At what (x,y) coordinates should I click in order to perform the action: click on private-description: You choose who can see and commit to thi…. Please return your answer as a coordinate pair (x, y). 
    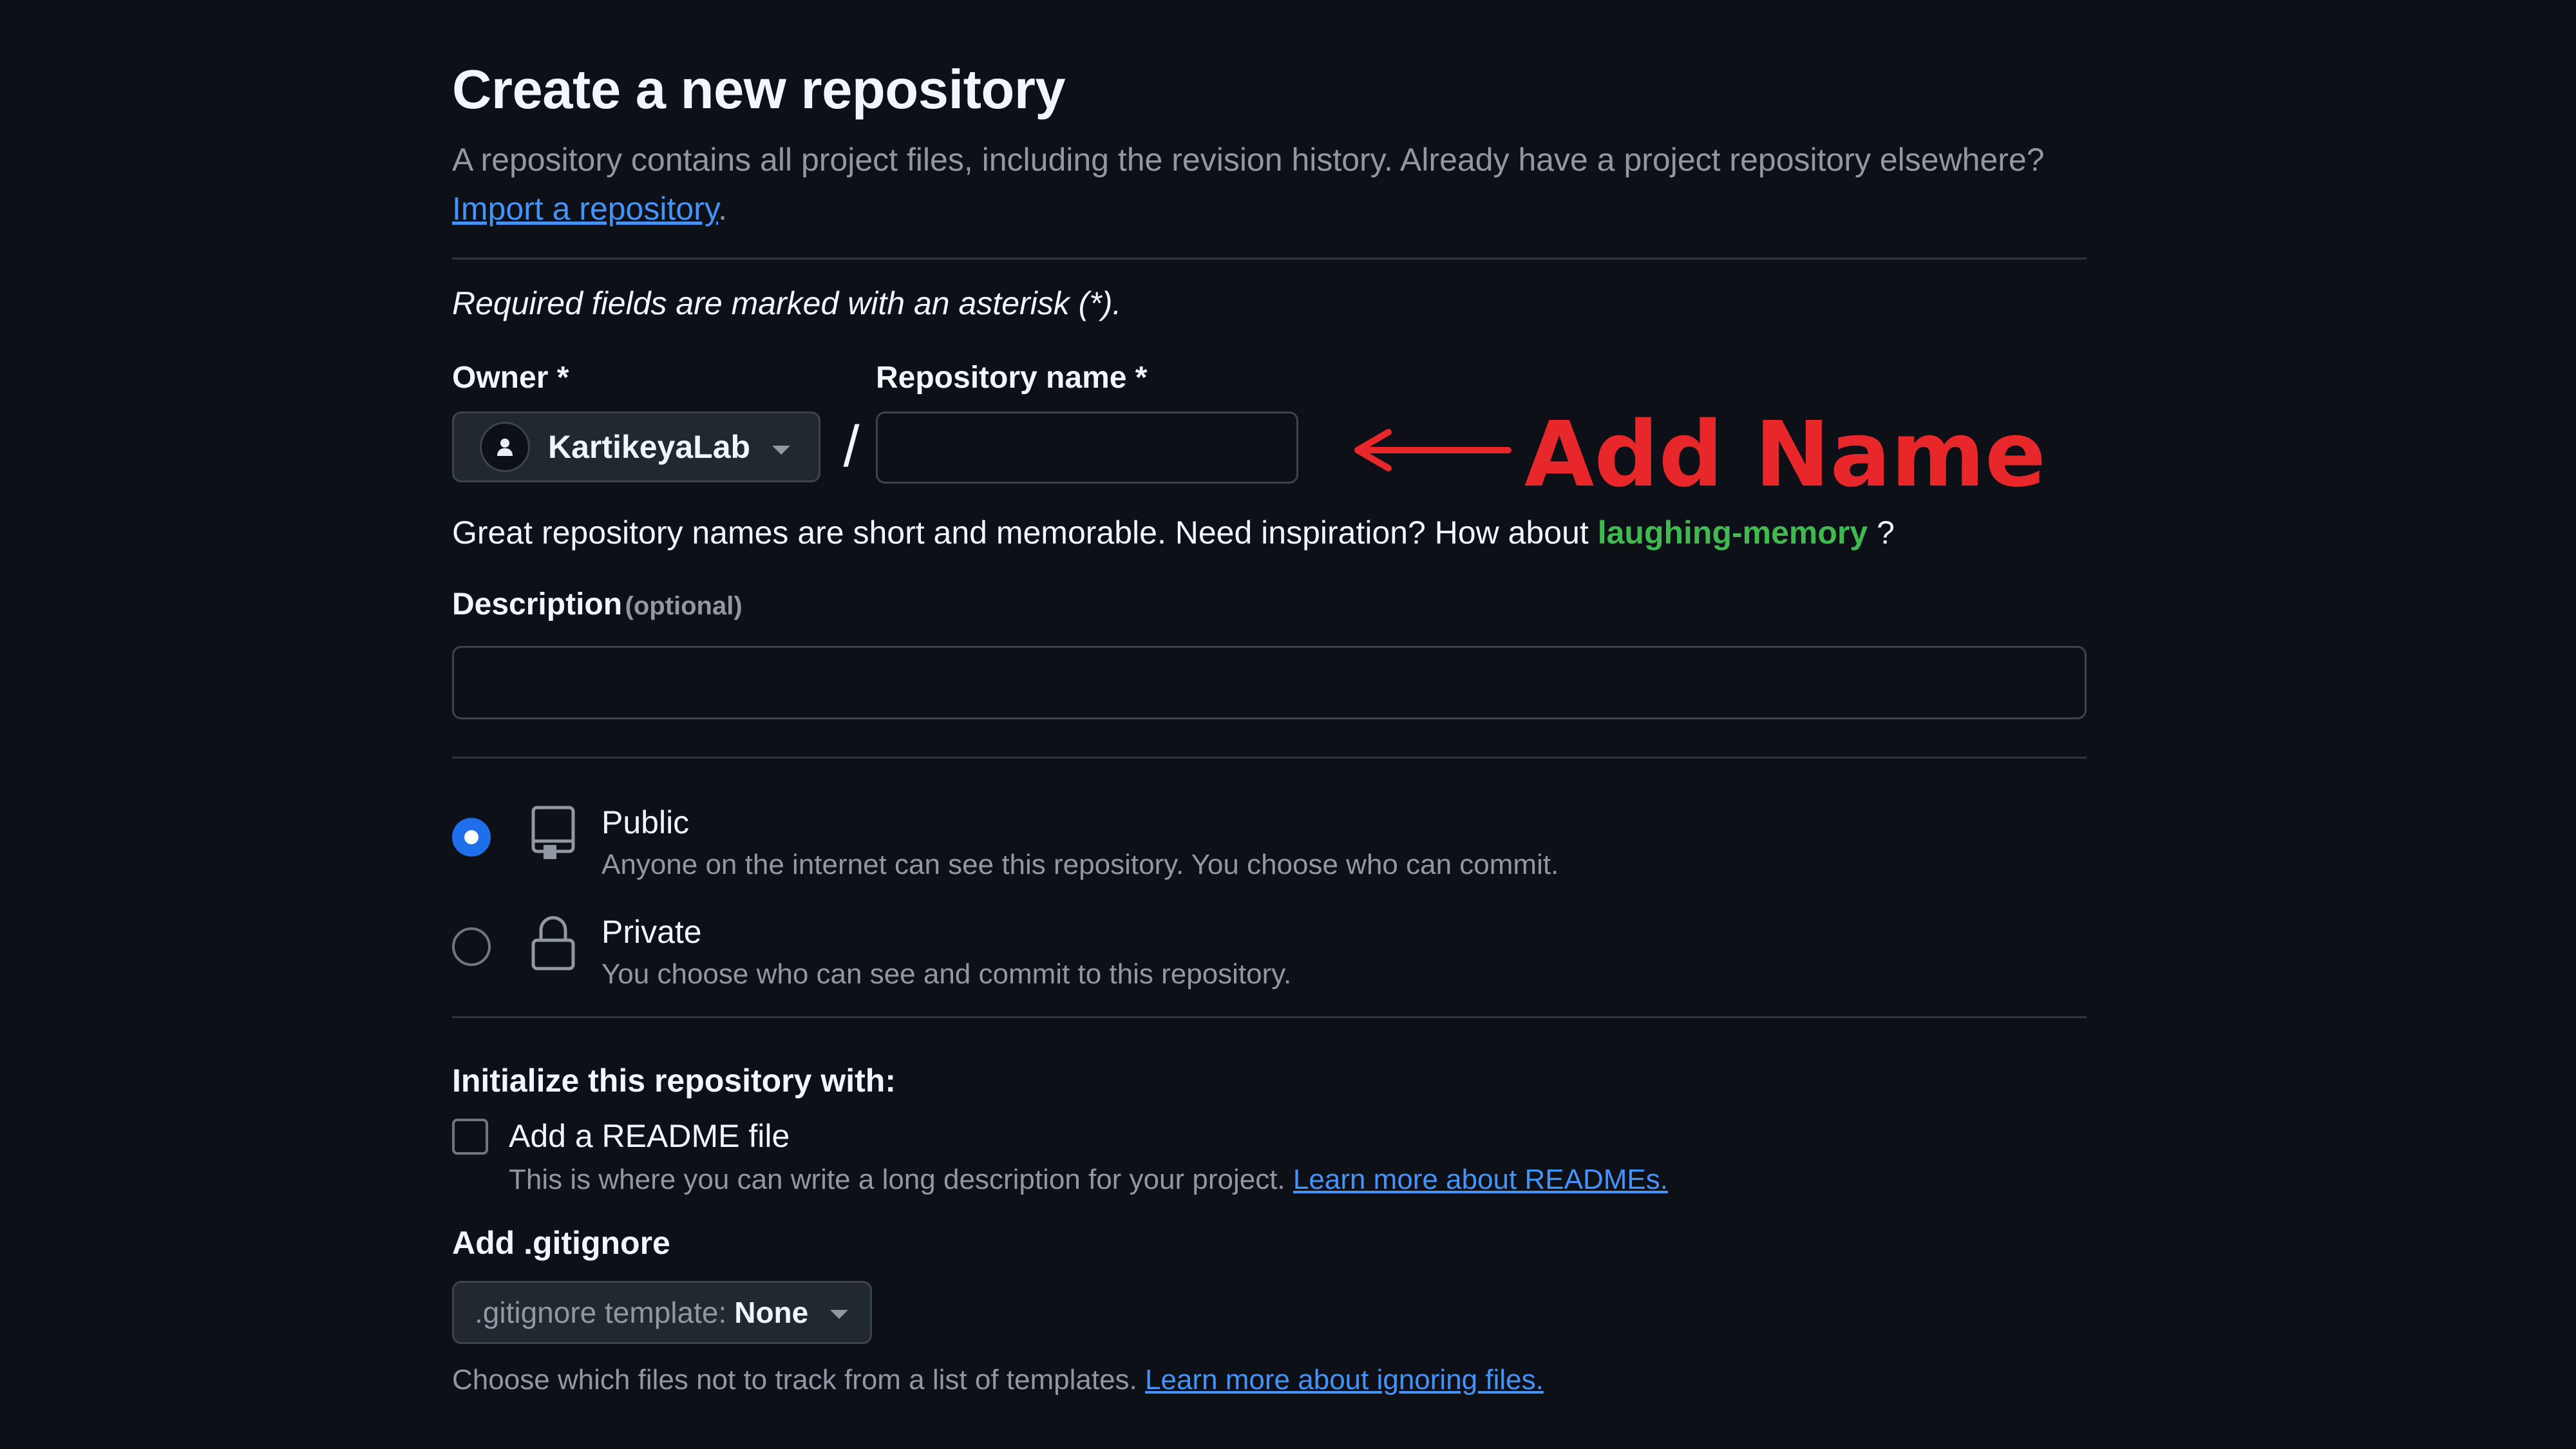
    Looking at the image, I should click on (946, 974).